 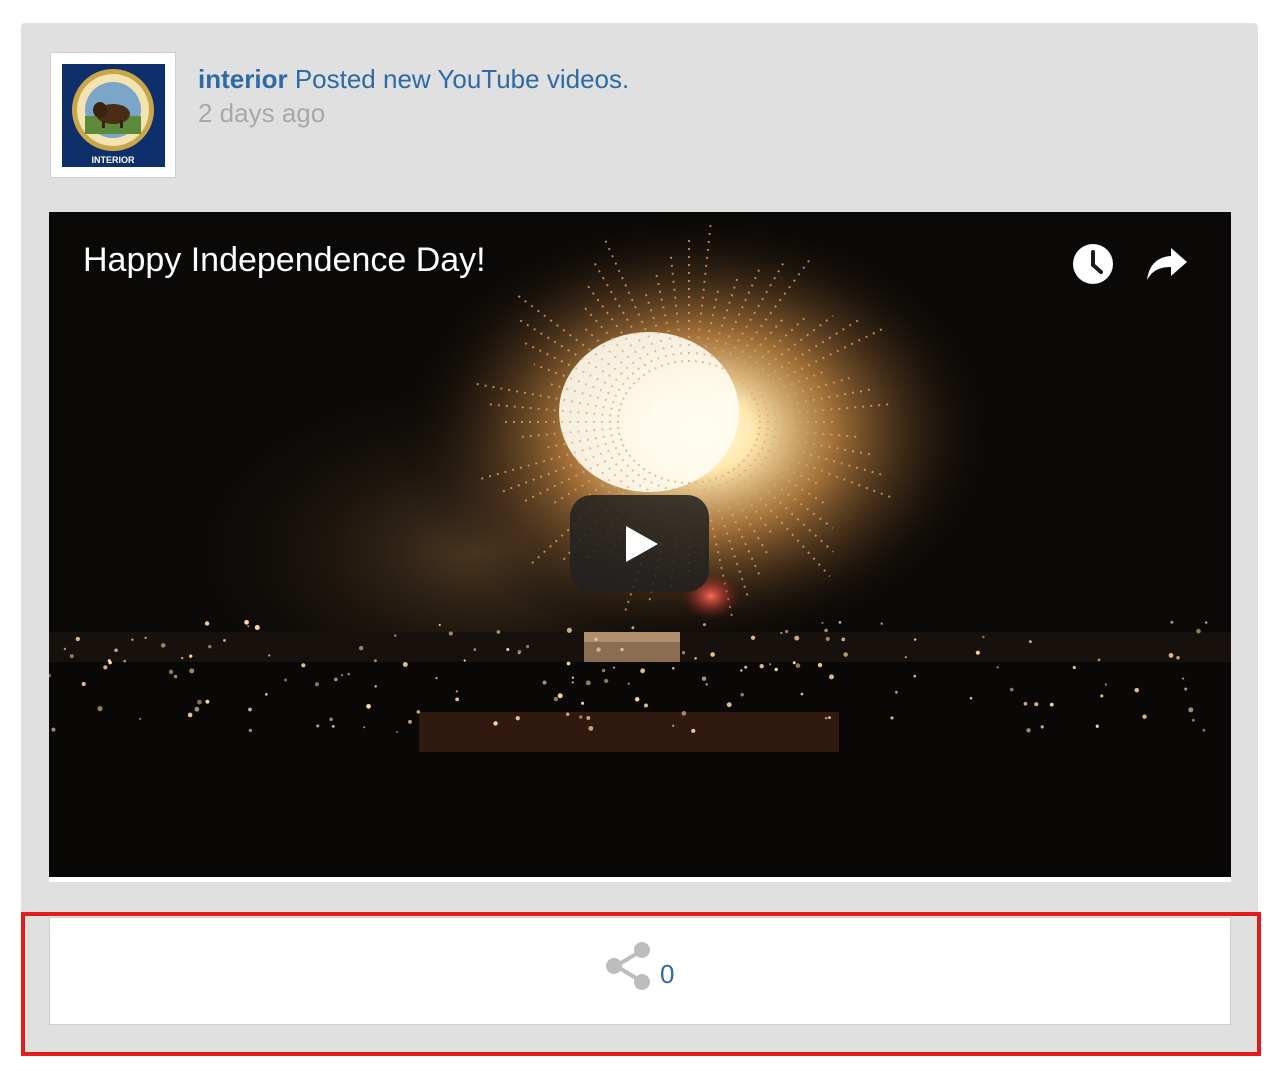 I want to click on author-link: interior, so click(x=243, y=79).